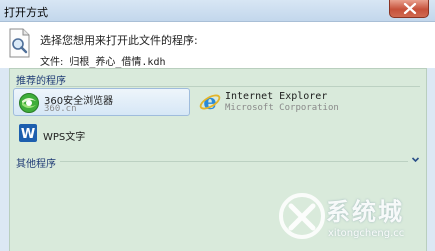 This screenshot has height=251, width=435. I want to click on recommended-group-header: 推荐的程序, so click(218, 78).